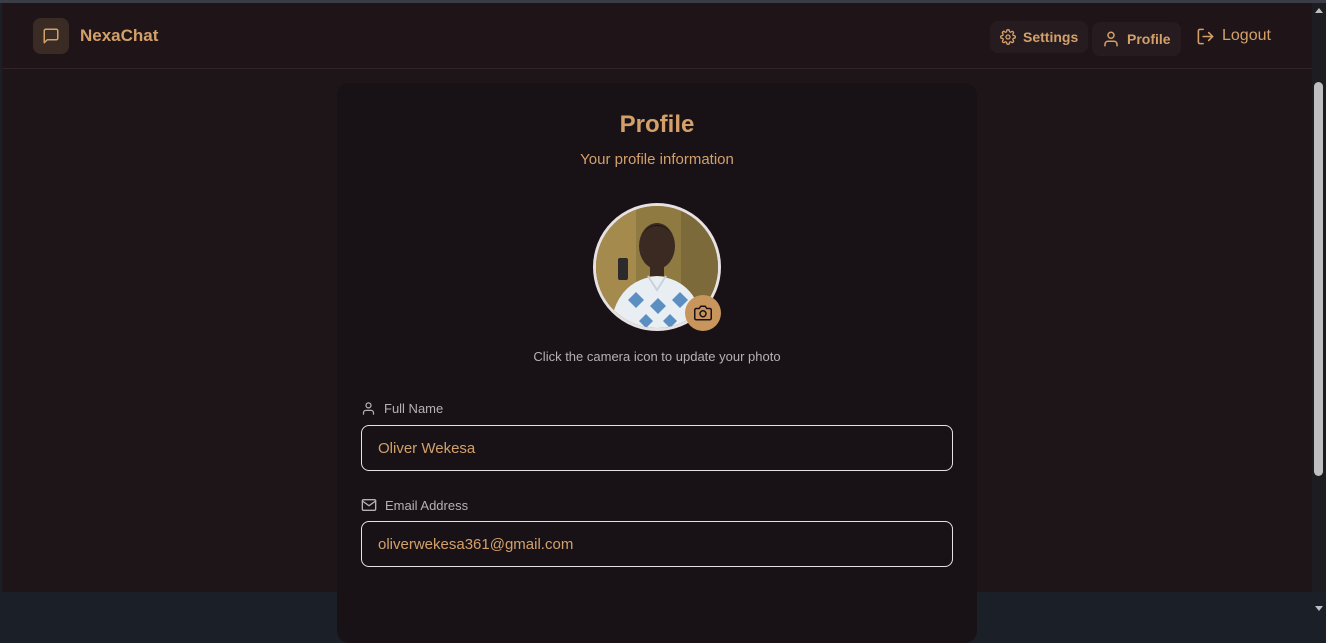  What do you see at coordinates (1008, 37) in the screenshot?
I see `gear-icon` at bounding box center [1008, 37].